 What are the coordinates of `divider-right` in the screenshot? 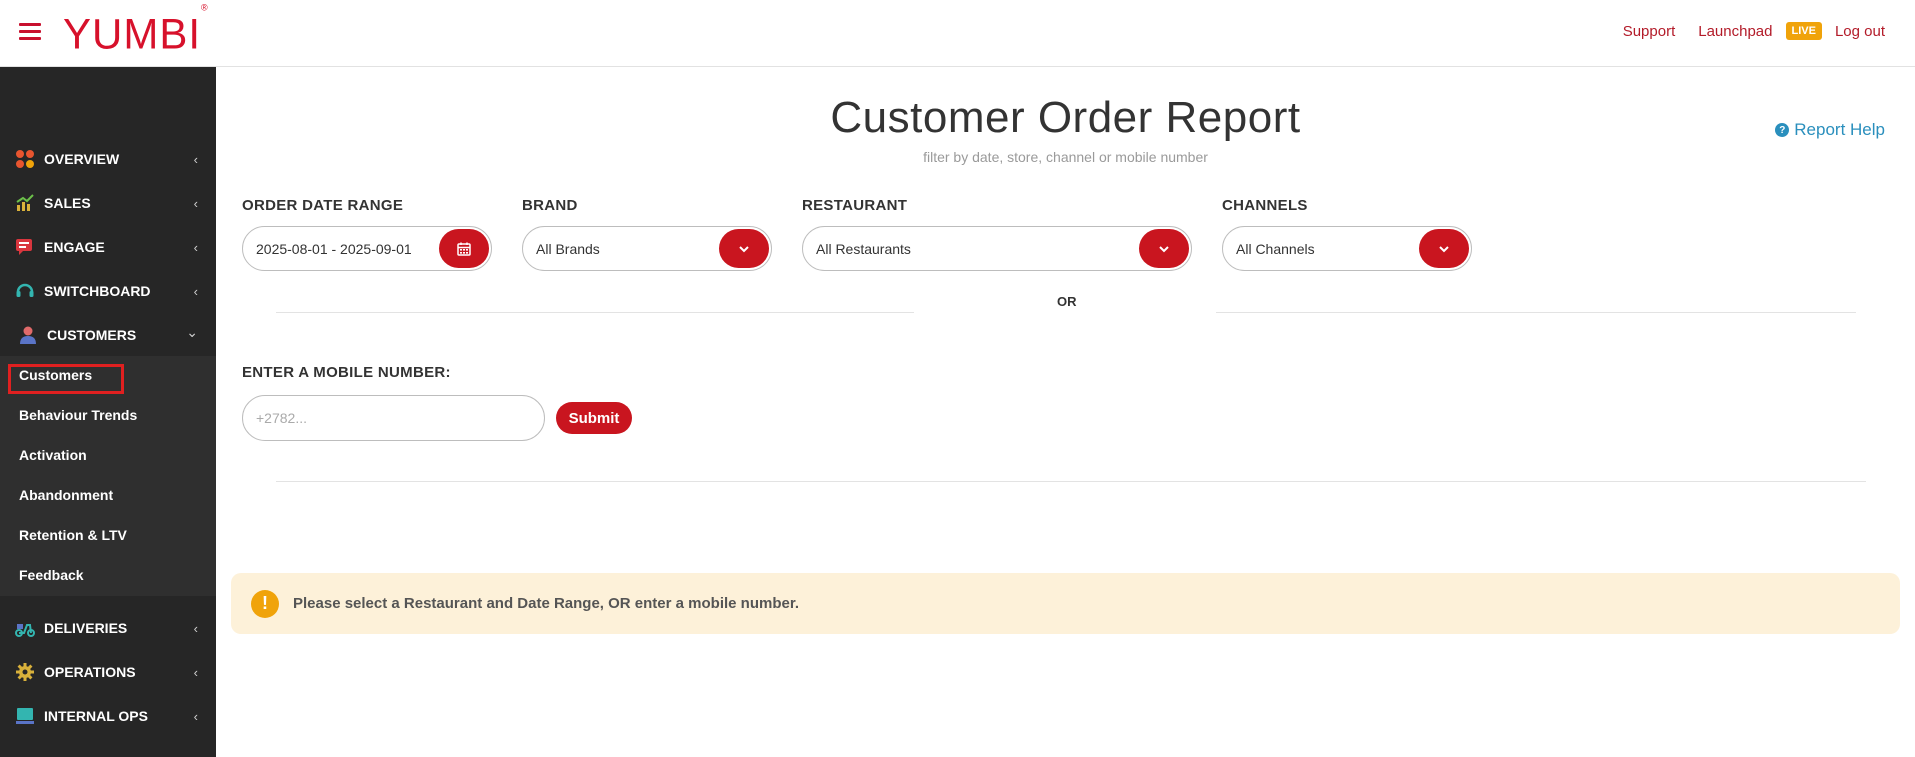 It's located at (1536, 312).